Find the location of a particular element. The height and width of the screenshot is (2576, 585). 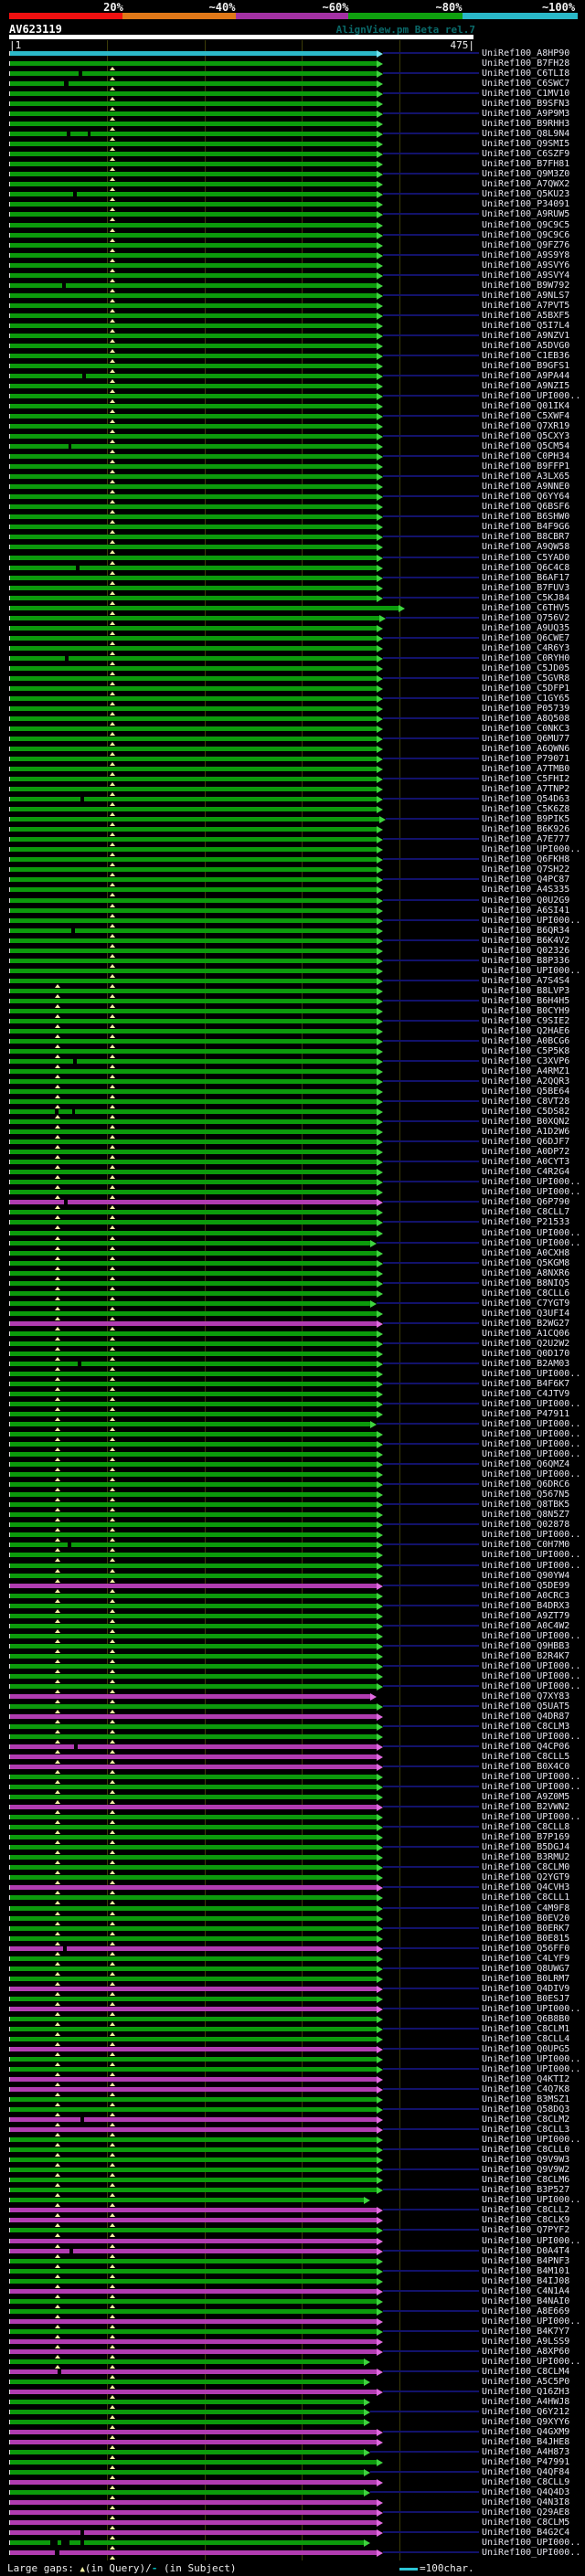

hit-label: UniRef100_C1GY65 is located at coordinates (525, 699).